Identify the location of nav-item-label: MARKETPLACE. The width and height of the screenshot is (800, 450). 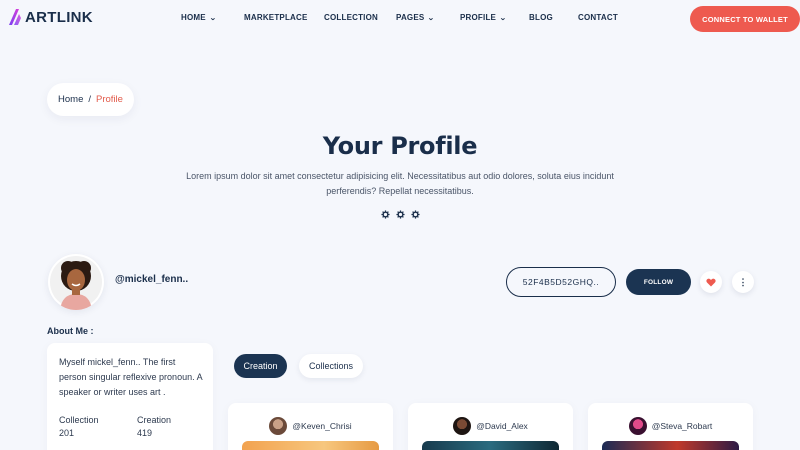
(276, 17).